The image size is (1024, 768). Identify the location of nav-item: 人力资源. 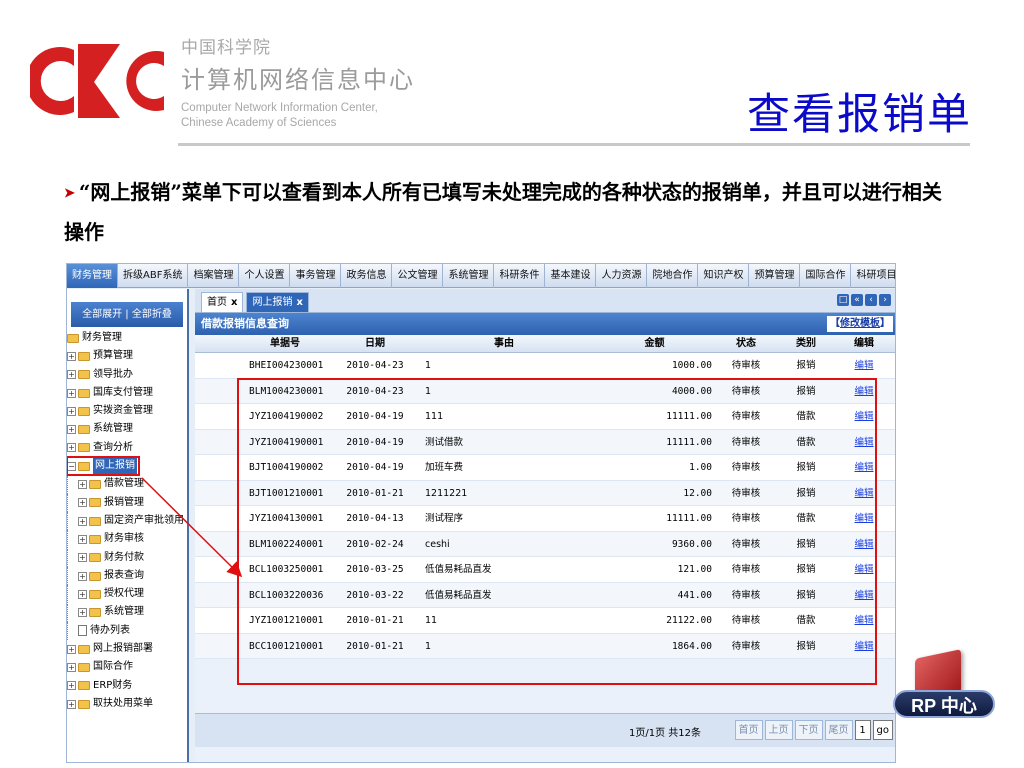
(622, 276).